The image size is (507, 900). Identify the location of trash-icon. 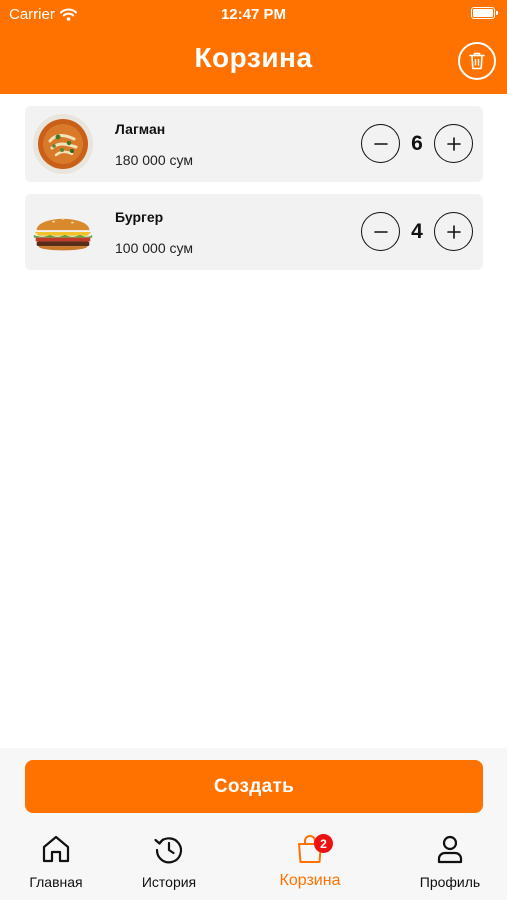
(477, 61).